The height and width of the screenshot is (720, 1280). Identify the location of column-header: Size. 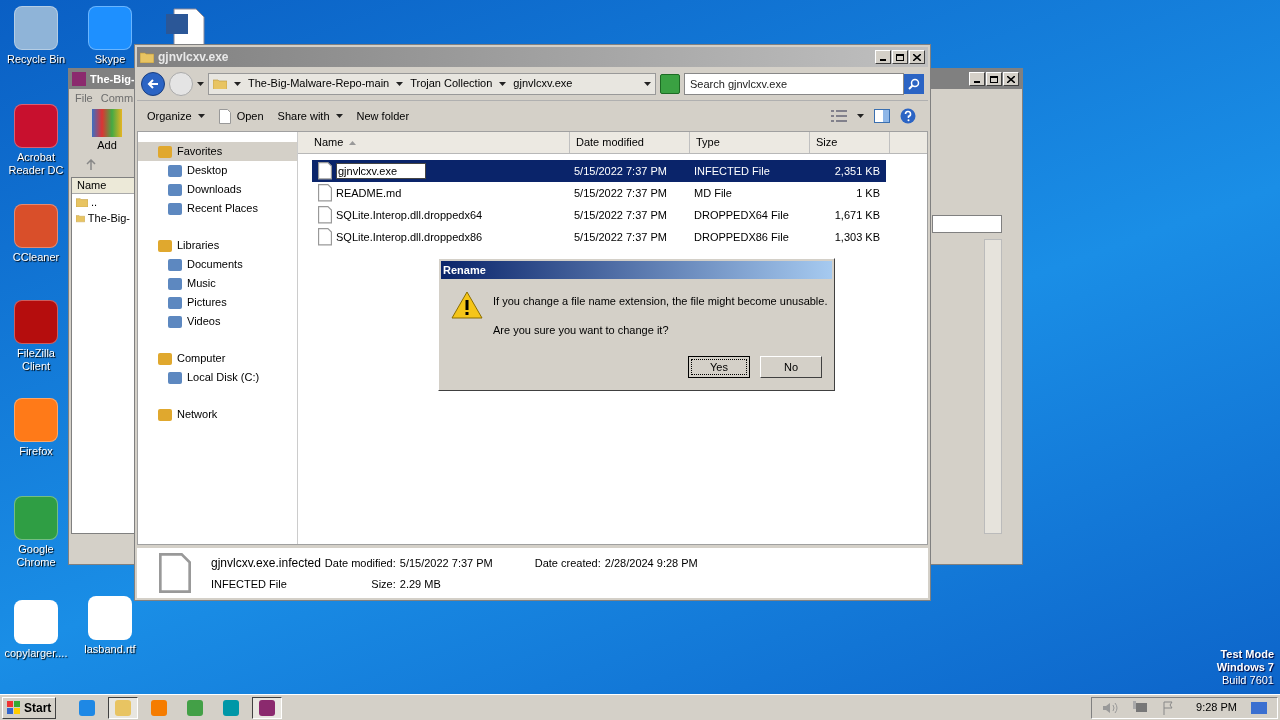
(850, 142).